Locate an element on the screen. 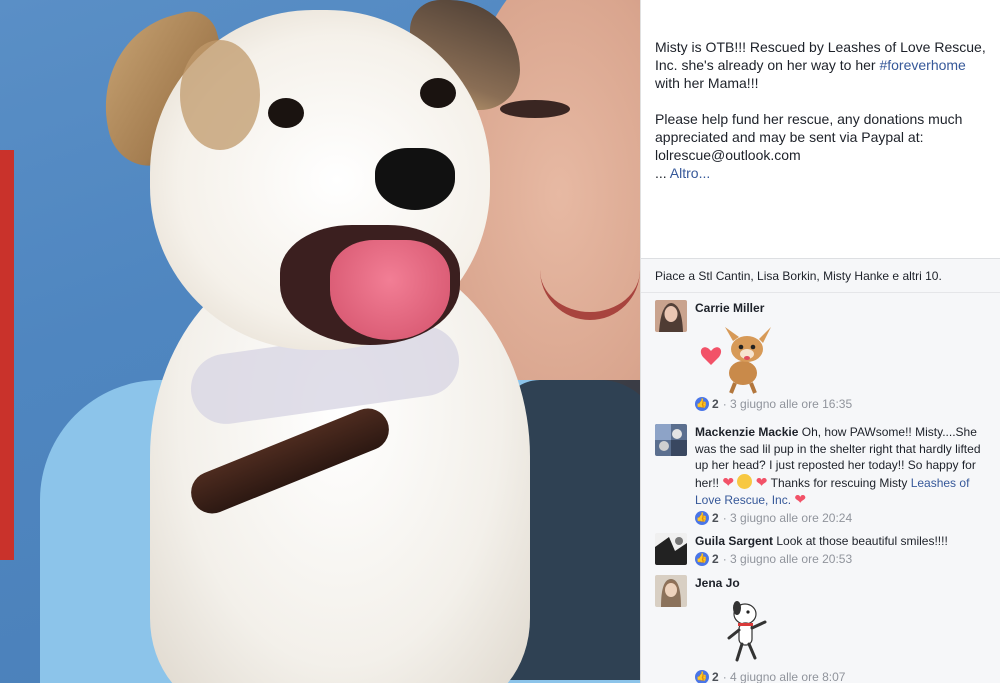 This screenshot has width=1000, height=683. hashtag-link: #foreverhome is located at coordinates (922, 65).